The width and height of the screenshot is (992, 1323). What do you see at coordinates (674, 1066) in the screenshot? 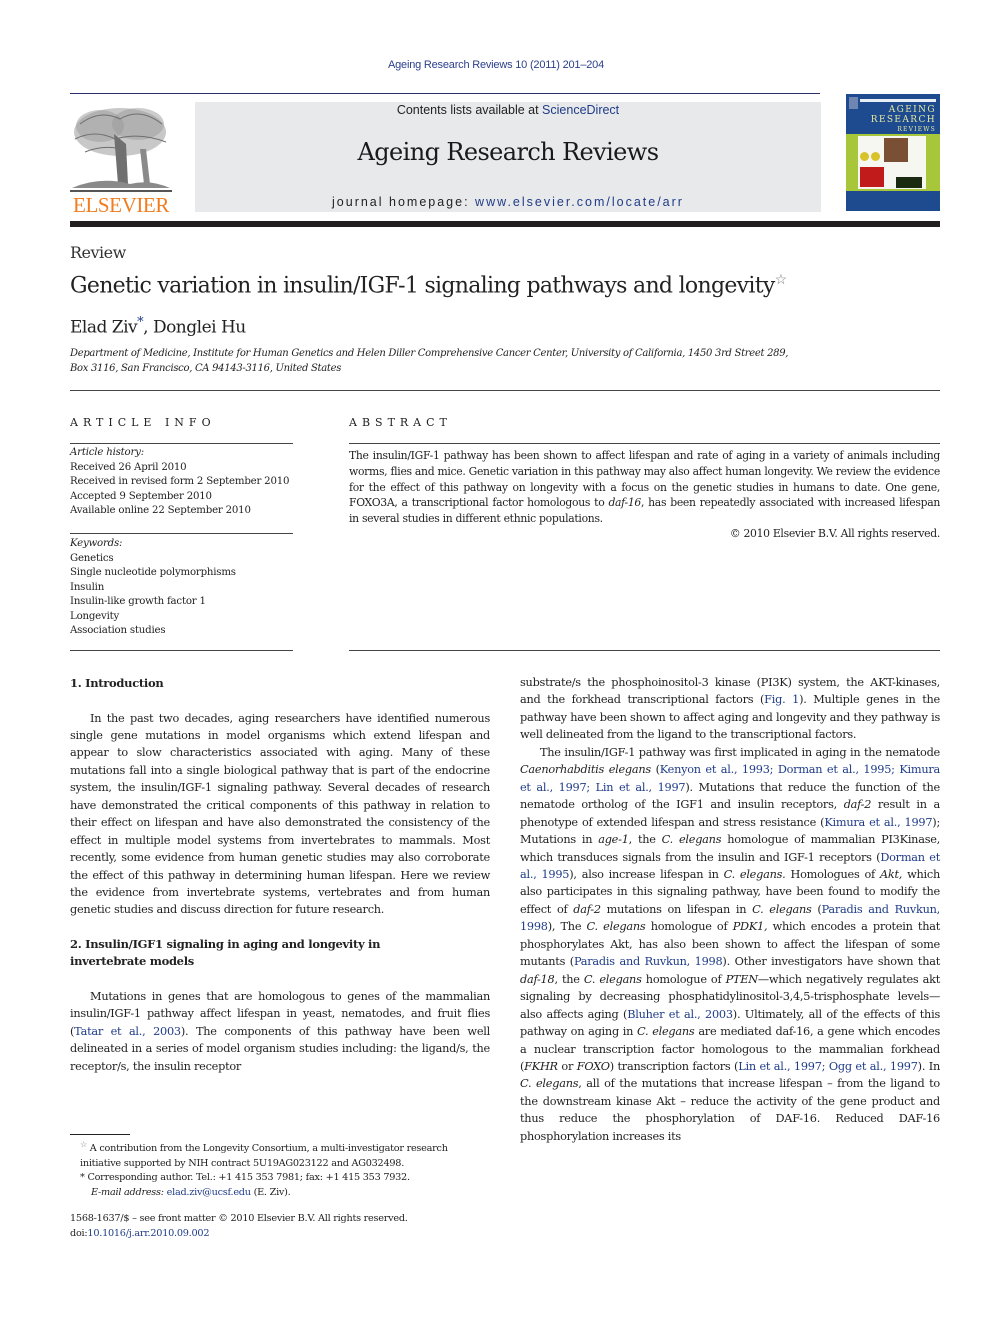
I see `paragraph-text: ) transcription factors (` at bounding box center [674, 1066].